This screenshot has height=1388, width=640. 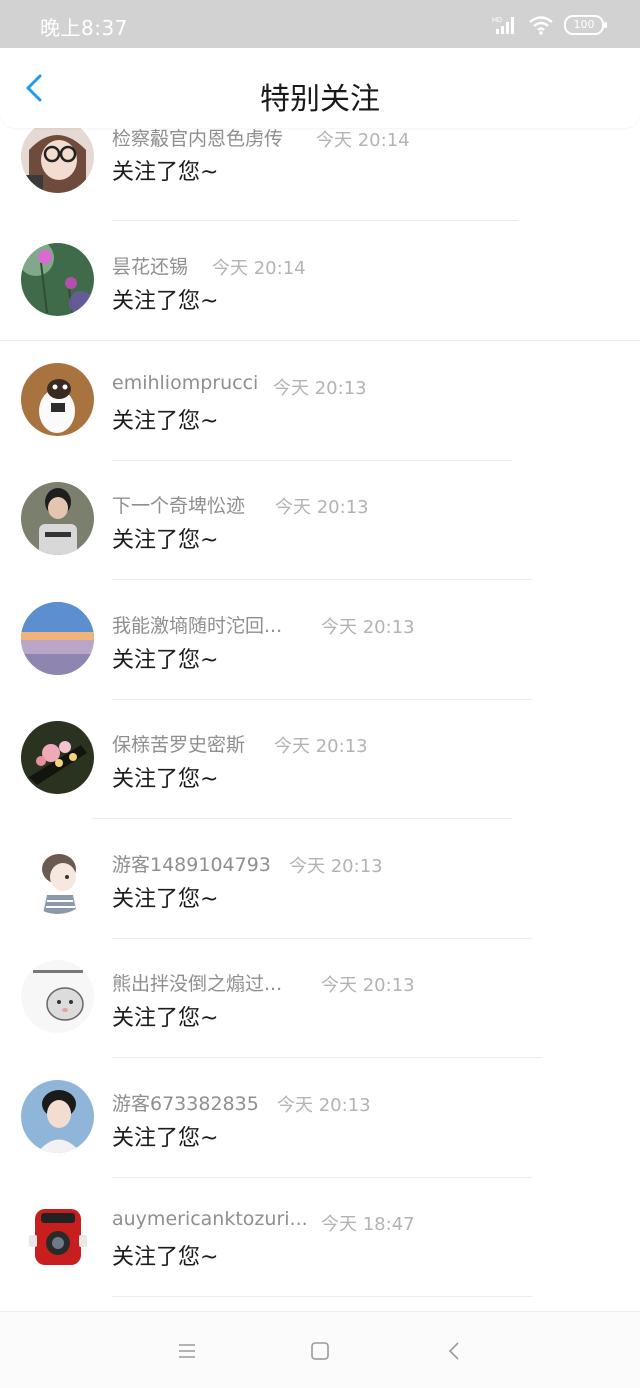 I want to click on list-item: 检察觳官内恩色虏传 今天 20:14 关注了您~, so click(x=320, y=183).